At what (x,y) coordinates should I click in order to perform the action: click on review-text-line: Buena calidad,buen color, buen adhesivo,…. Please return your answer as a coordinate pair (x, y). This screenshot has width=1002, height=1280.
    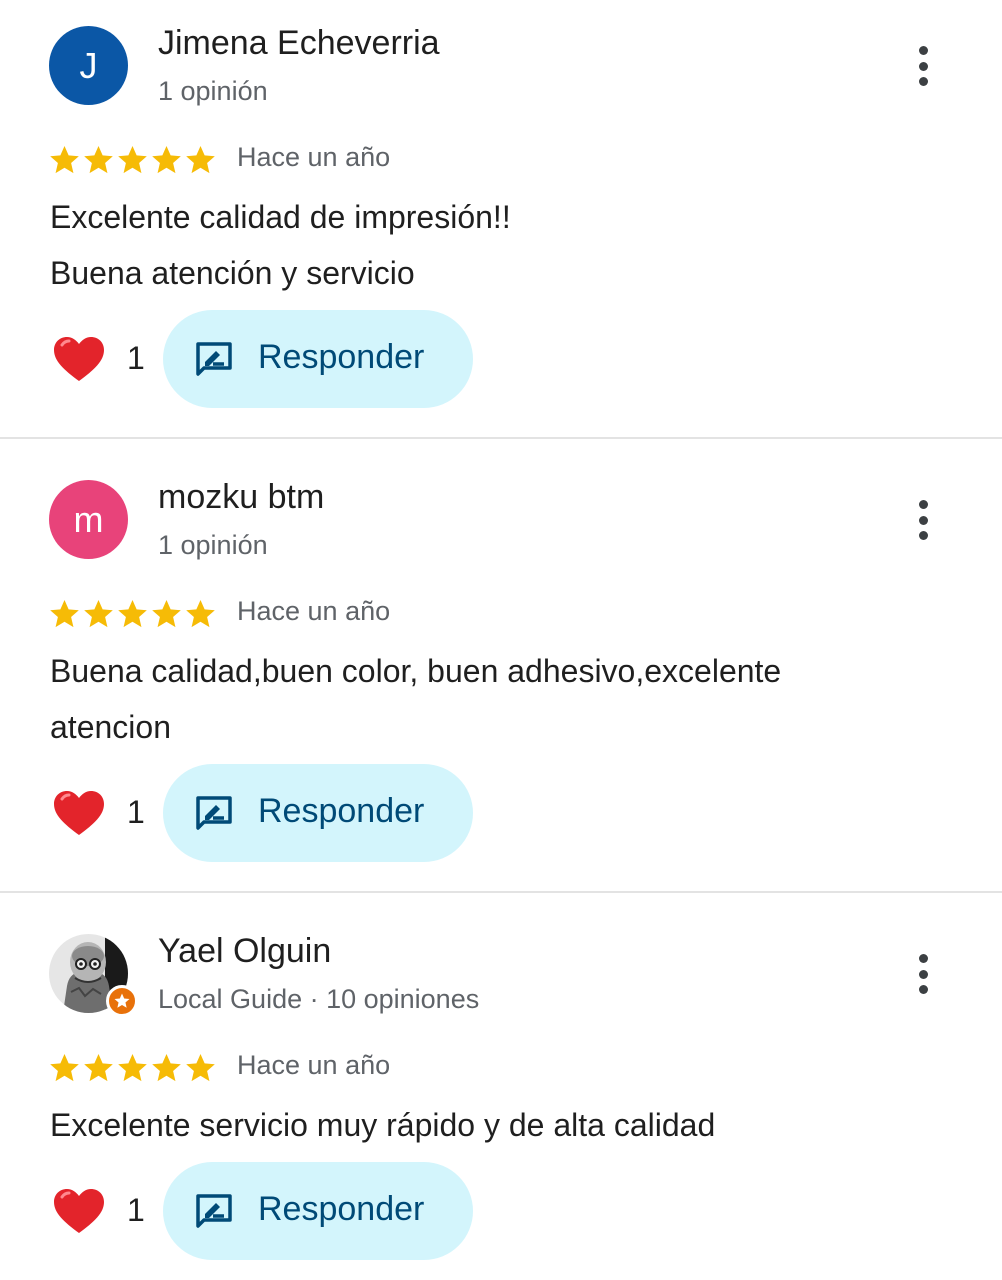
    Looking at the image, I should click on (416, 671).